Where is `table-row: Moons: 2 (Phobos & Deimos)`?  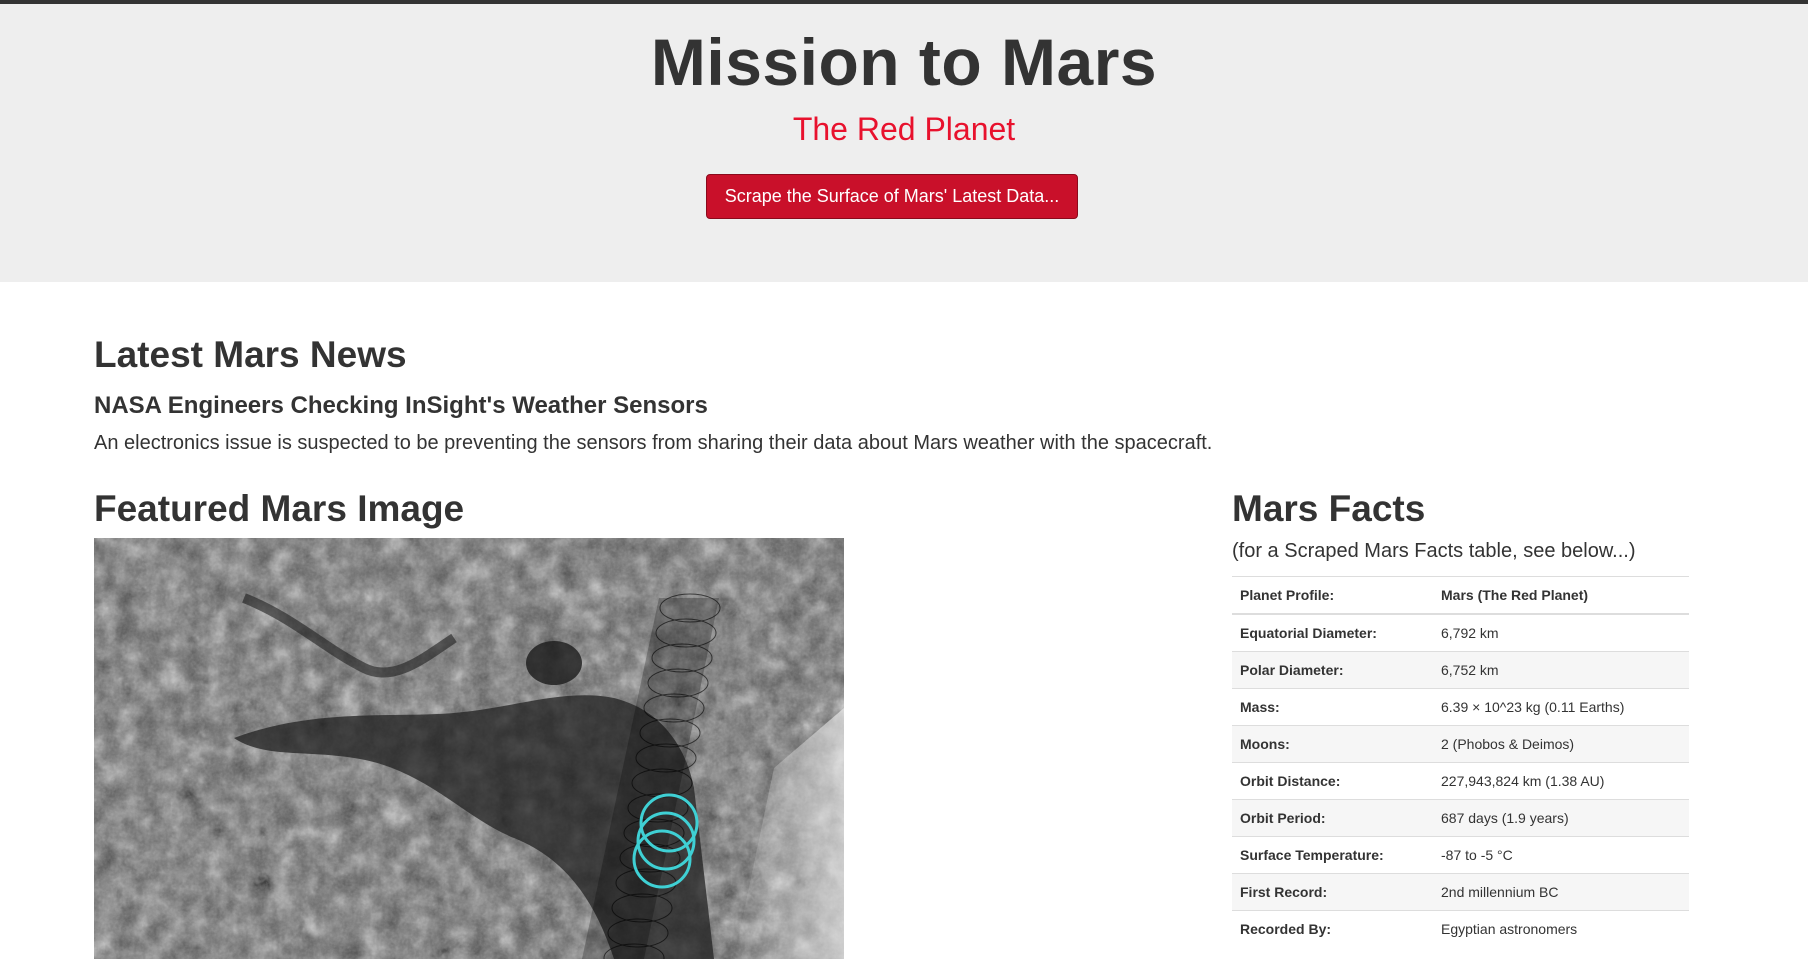 table-row: Moons: 2 (Phobos & Deimos) is located at coordinates (1460, 744).